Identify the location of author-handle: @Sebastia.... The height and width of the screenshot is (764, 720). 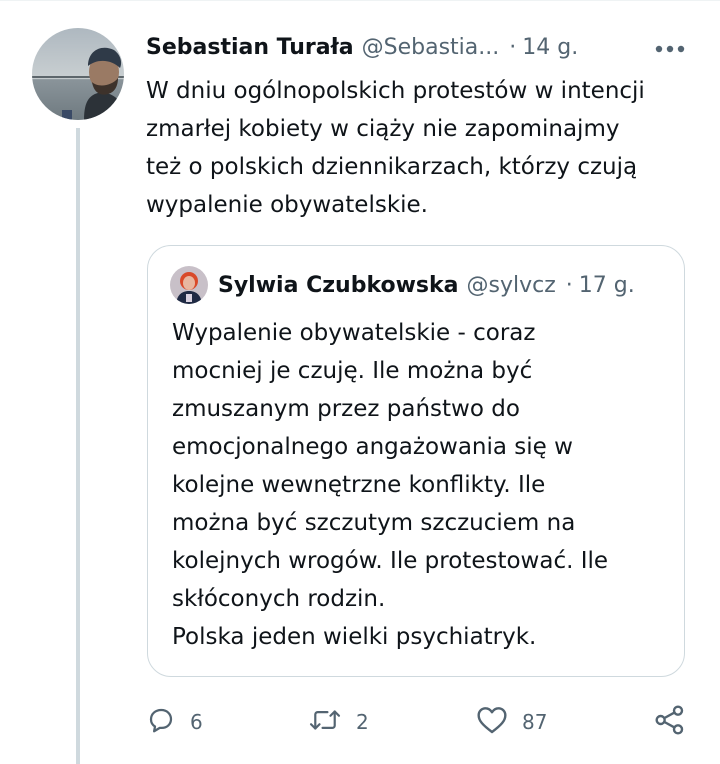
(431, 47).